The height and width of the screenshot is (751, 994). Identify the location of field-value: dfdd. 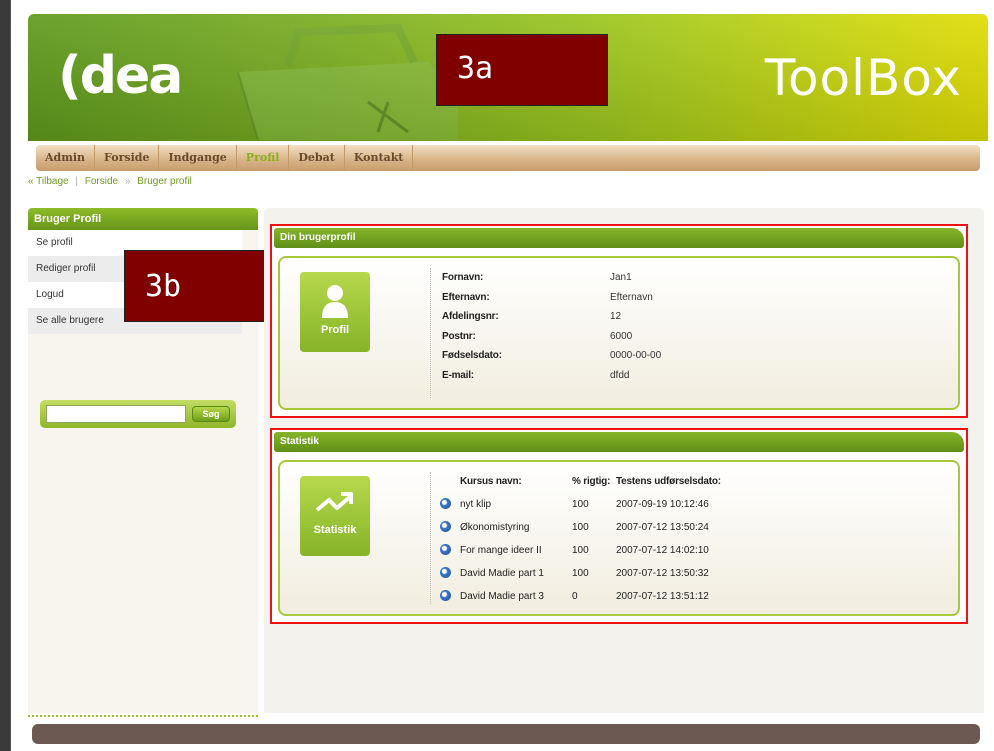
(620, 375).